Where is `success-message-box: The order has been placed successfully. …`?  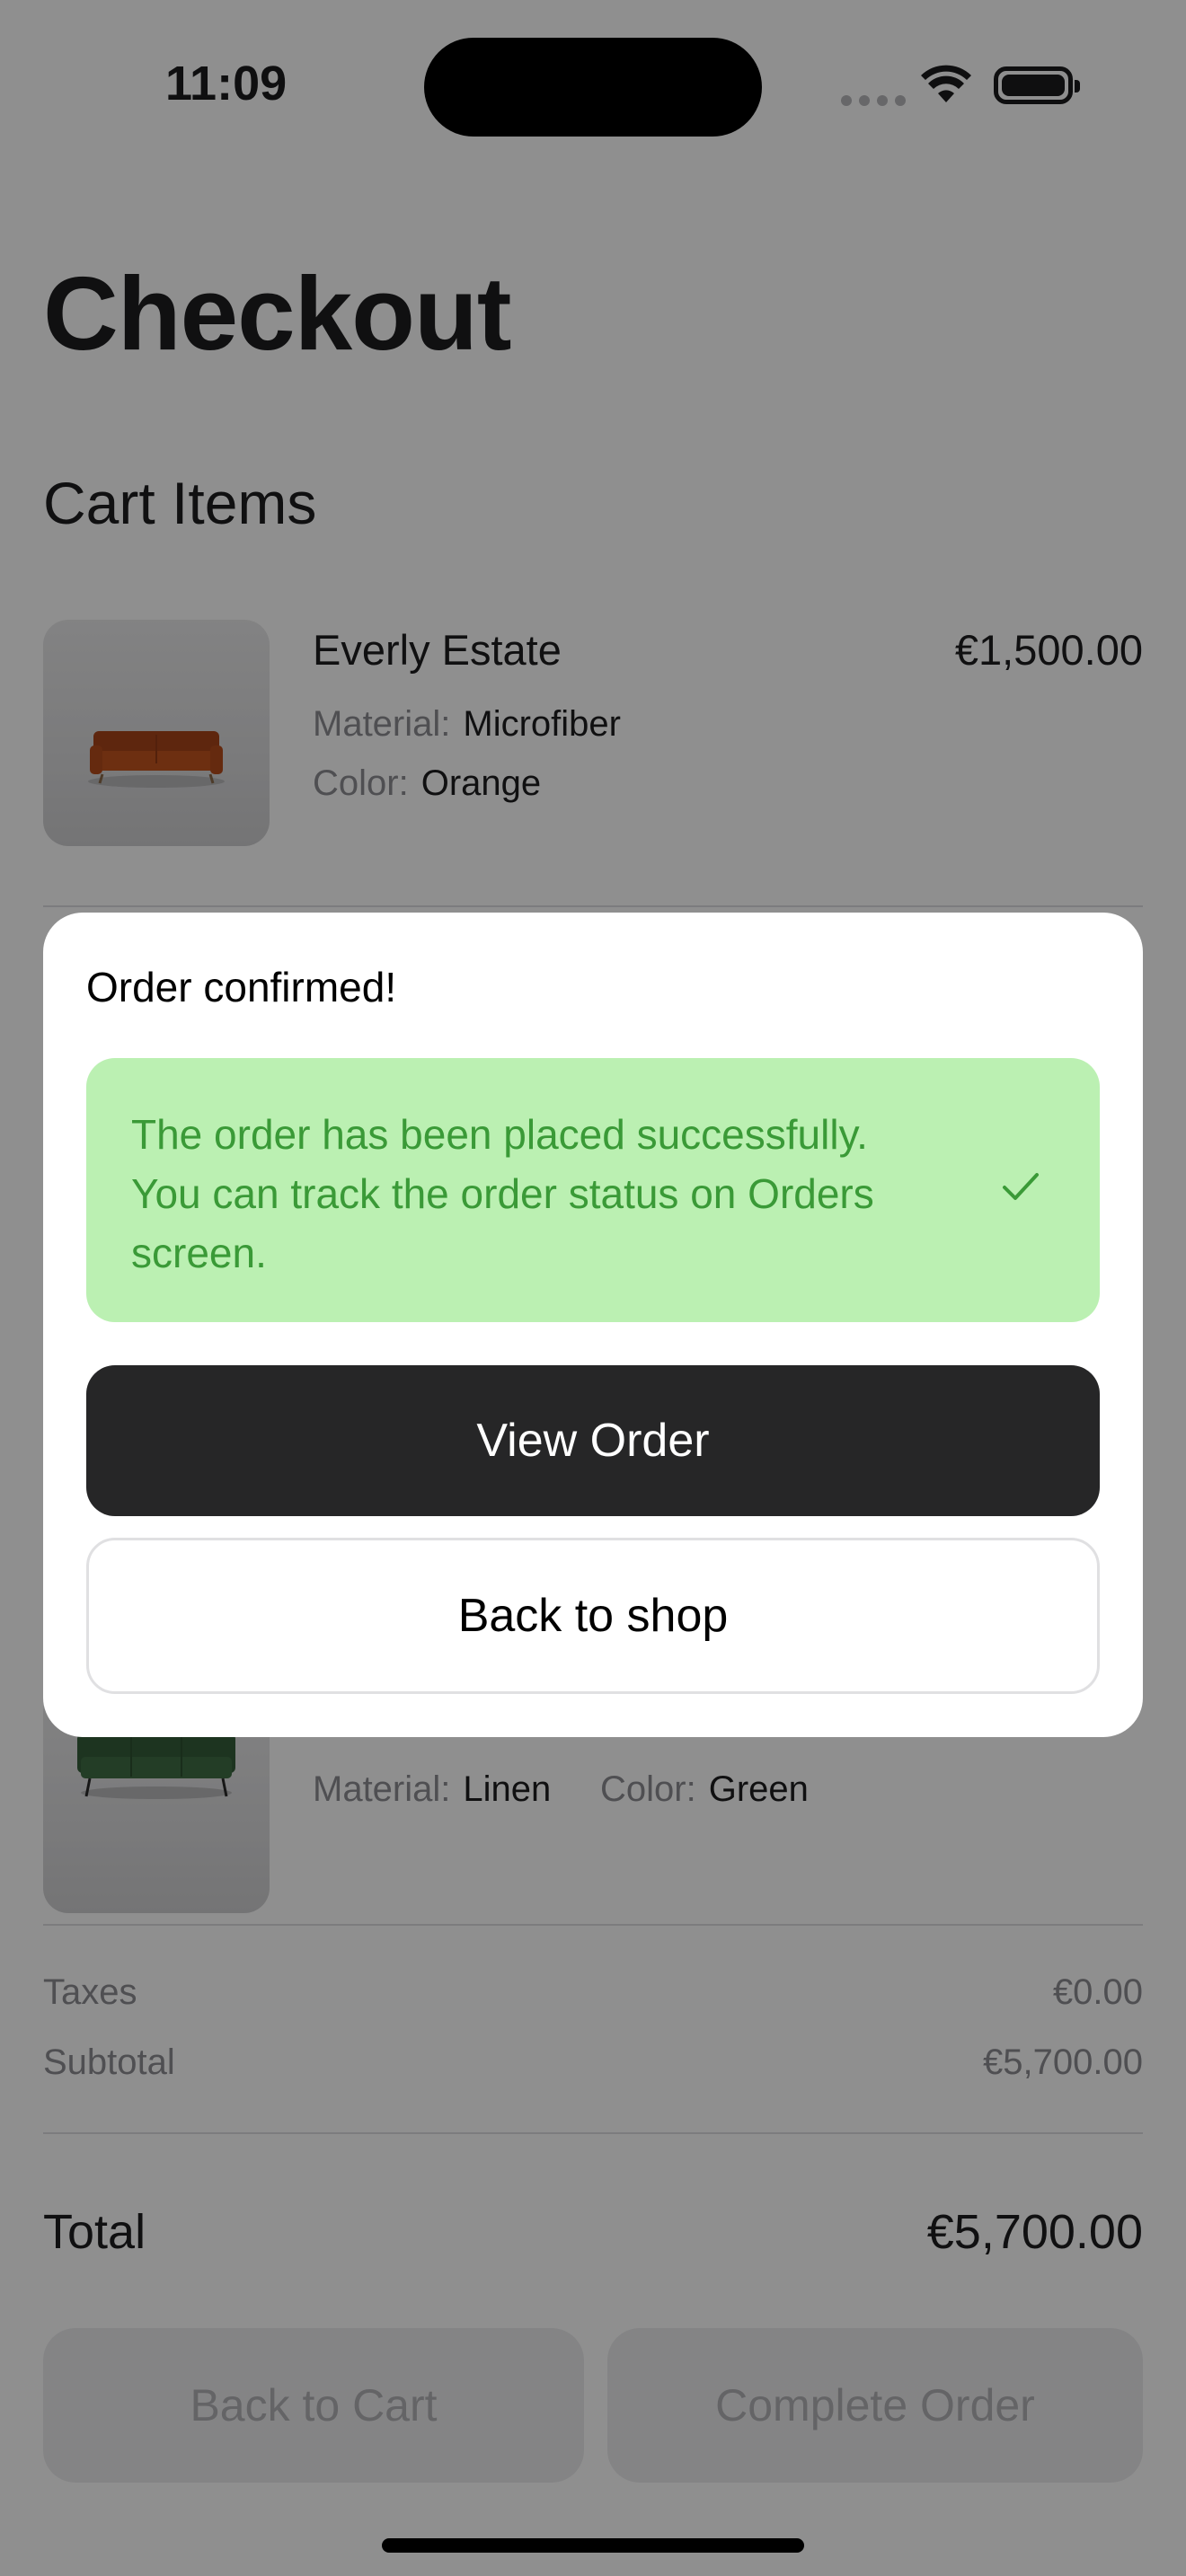 success-message-box: The order has been placed successfully. … is located at coordinates (593, 1190).